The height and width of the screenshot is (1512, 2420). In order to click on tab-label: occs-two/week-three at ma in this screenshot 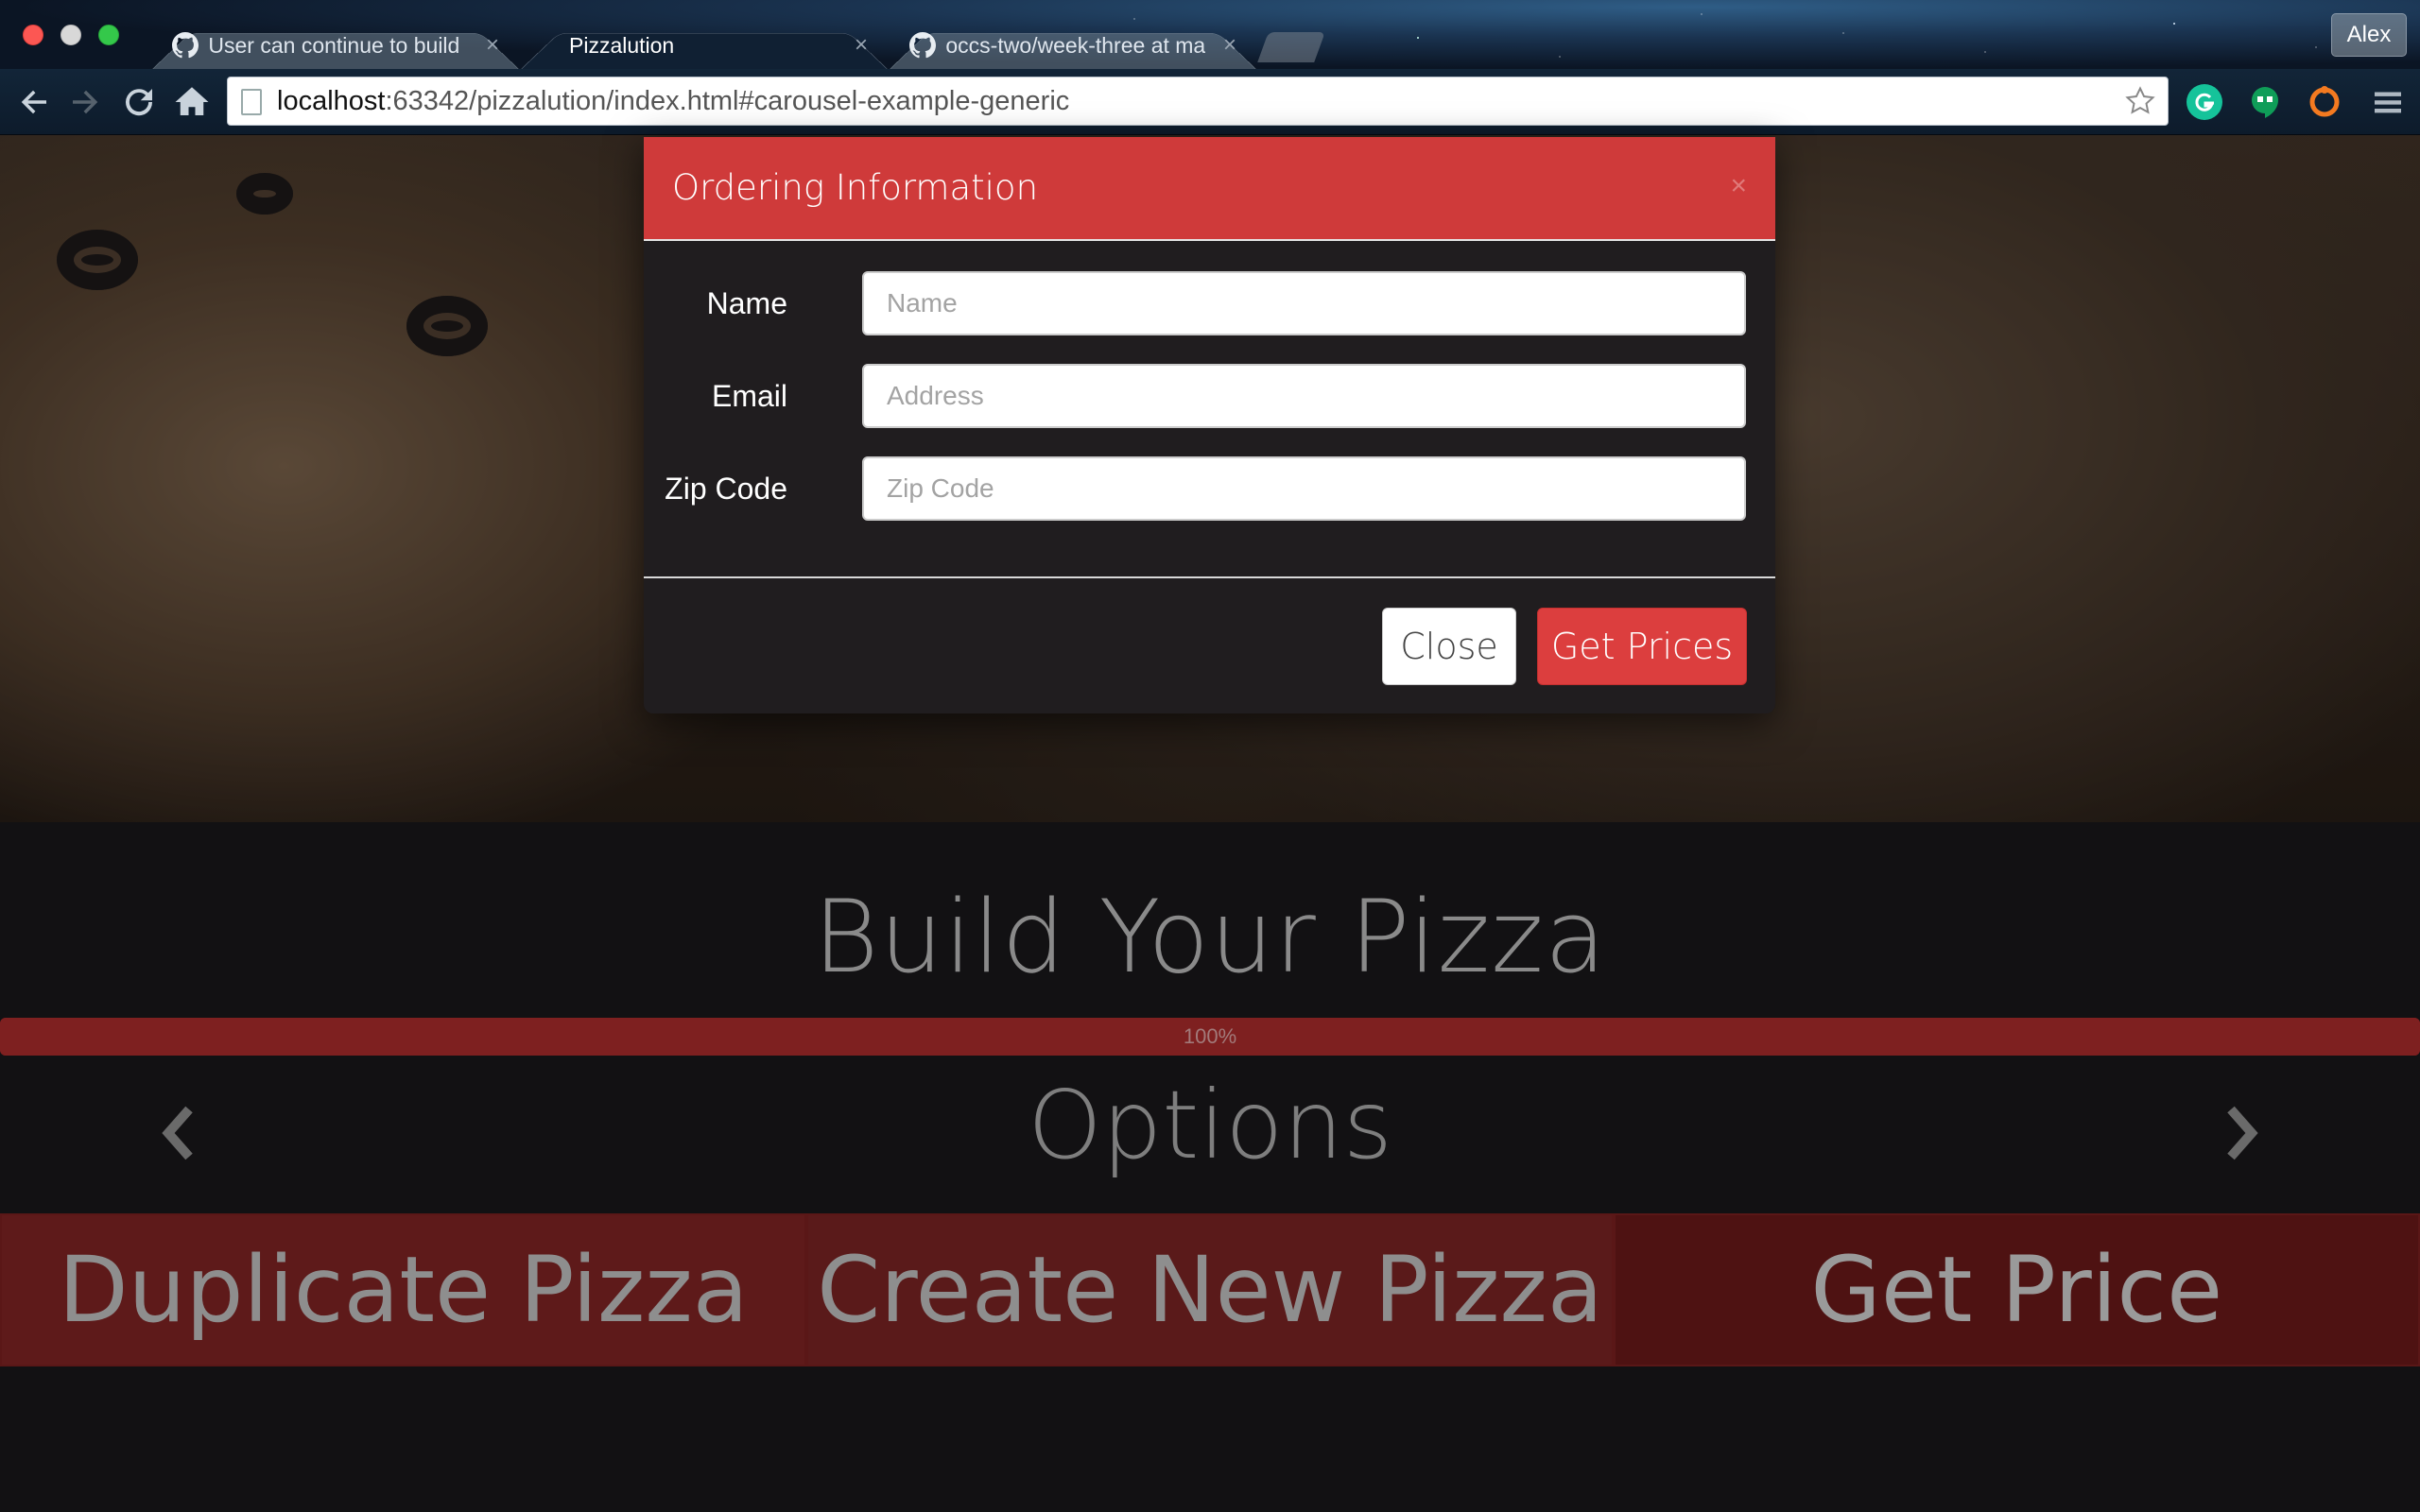, I will do `click(1075, 45)`.